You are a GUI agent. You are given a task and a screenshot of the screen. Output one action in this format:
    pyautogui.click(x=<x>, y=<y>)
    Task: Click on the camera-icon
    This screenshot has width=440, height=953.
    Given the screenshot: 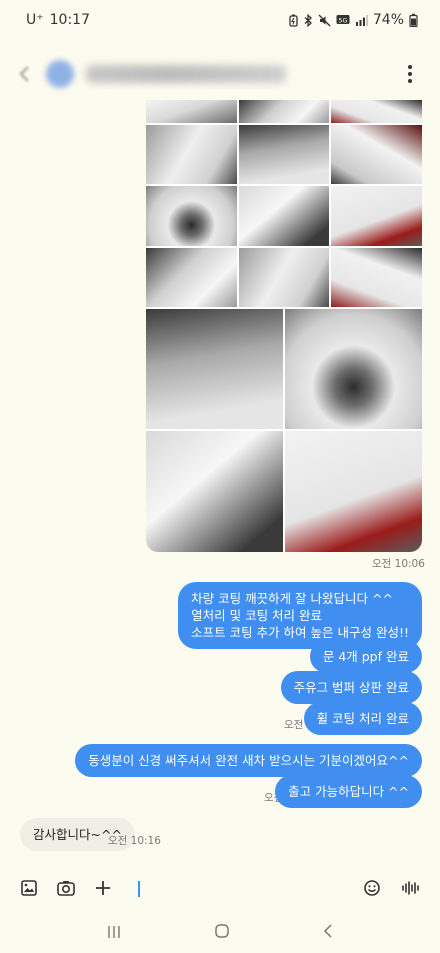 What is the action you would take?
    pyautogui.click(x=65, y=888)
    